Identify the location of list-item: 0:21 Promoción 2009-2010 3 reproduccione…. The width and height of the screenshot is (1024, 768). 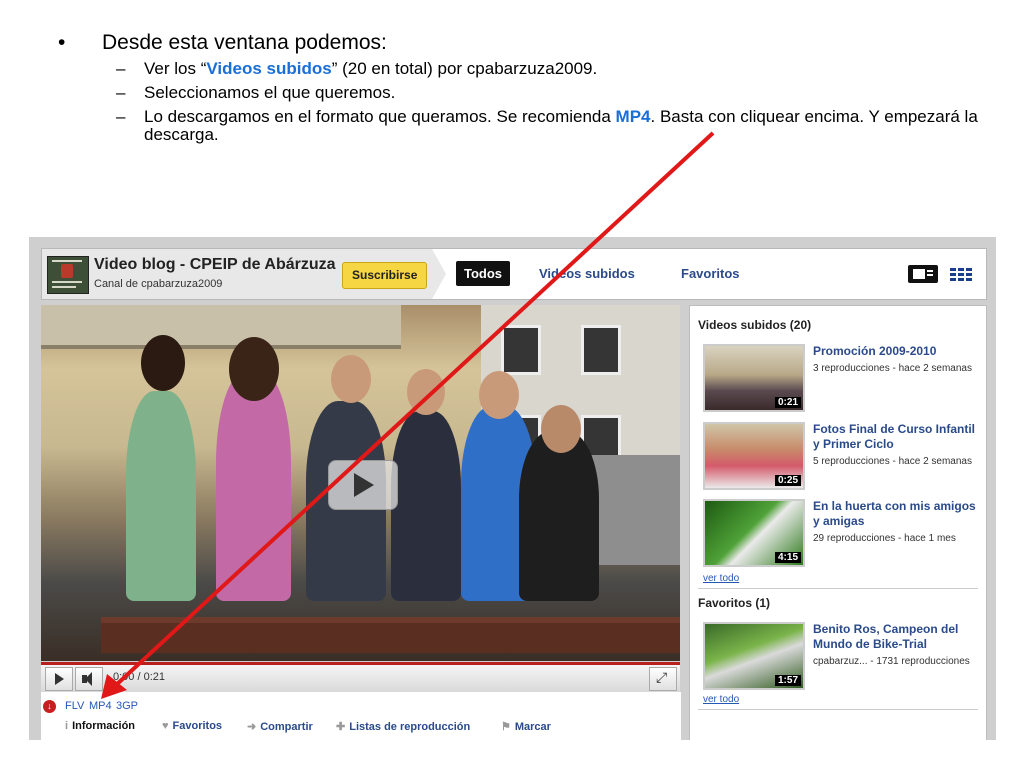
(843, 379).